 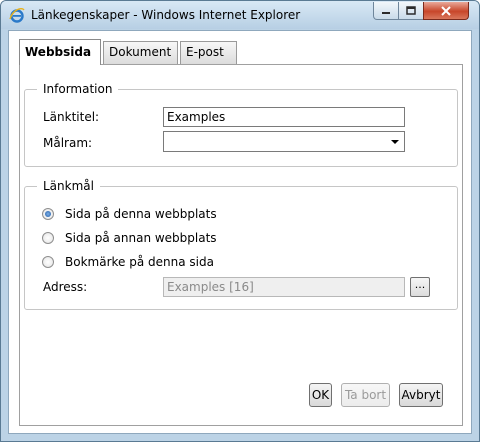 I want to click on close-button, so click(x=446, y=11).